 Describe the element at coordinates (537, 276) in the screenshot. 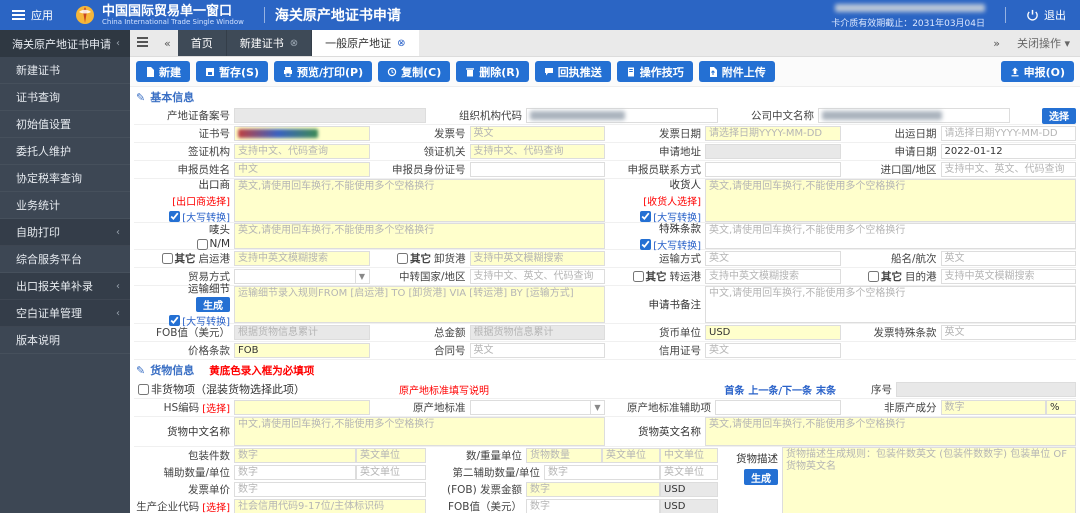

I see `transit-country-input` at that location.